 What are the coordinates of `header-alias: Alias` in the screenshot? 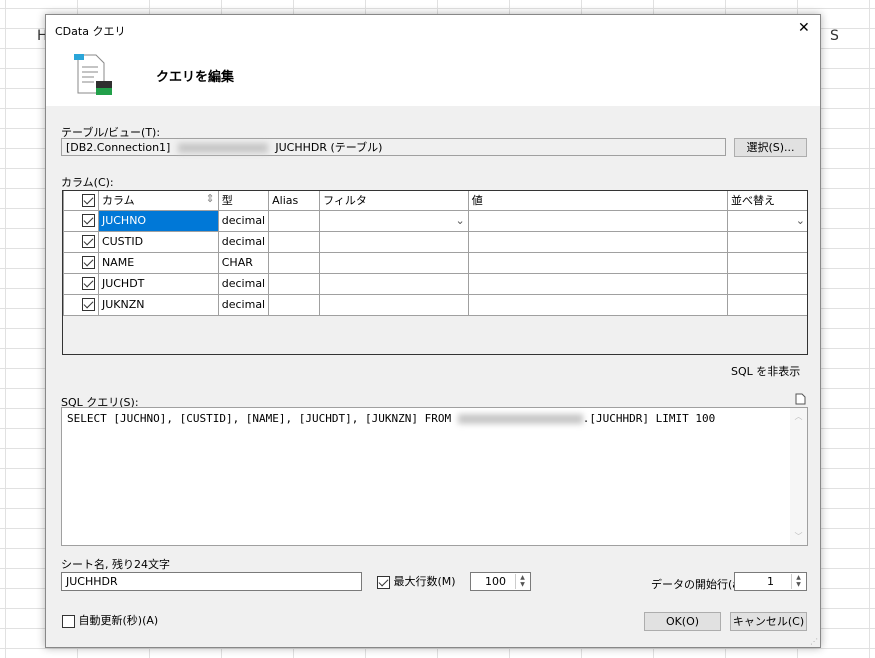 It's located at (294, 201).